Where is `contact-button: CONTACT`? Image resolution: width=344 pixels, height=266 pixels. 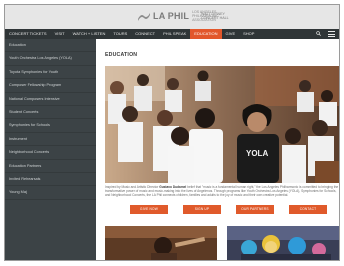
contact-button: CONTACT is located at coordinates (308, 209).